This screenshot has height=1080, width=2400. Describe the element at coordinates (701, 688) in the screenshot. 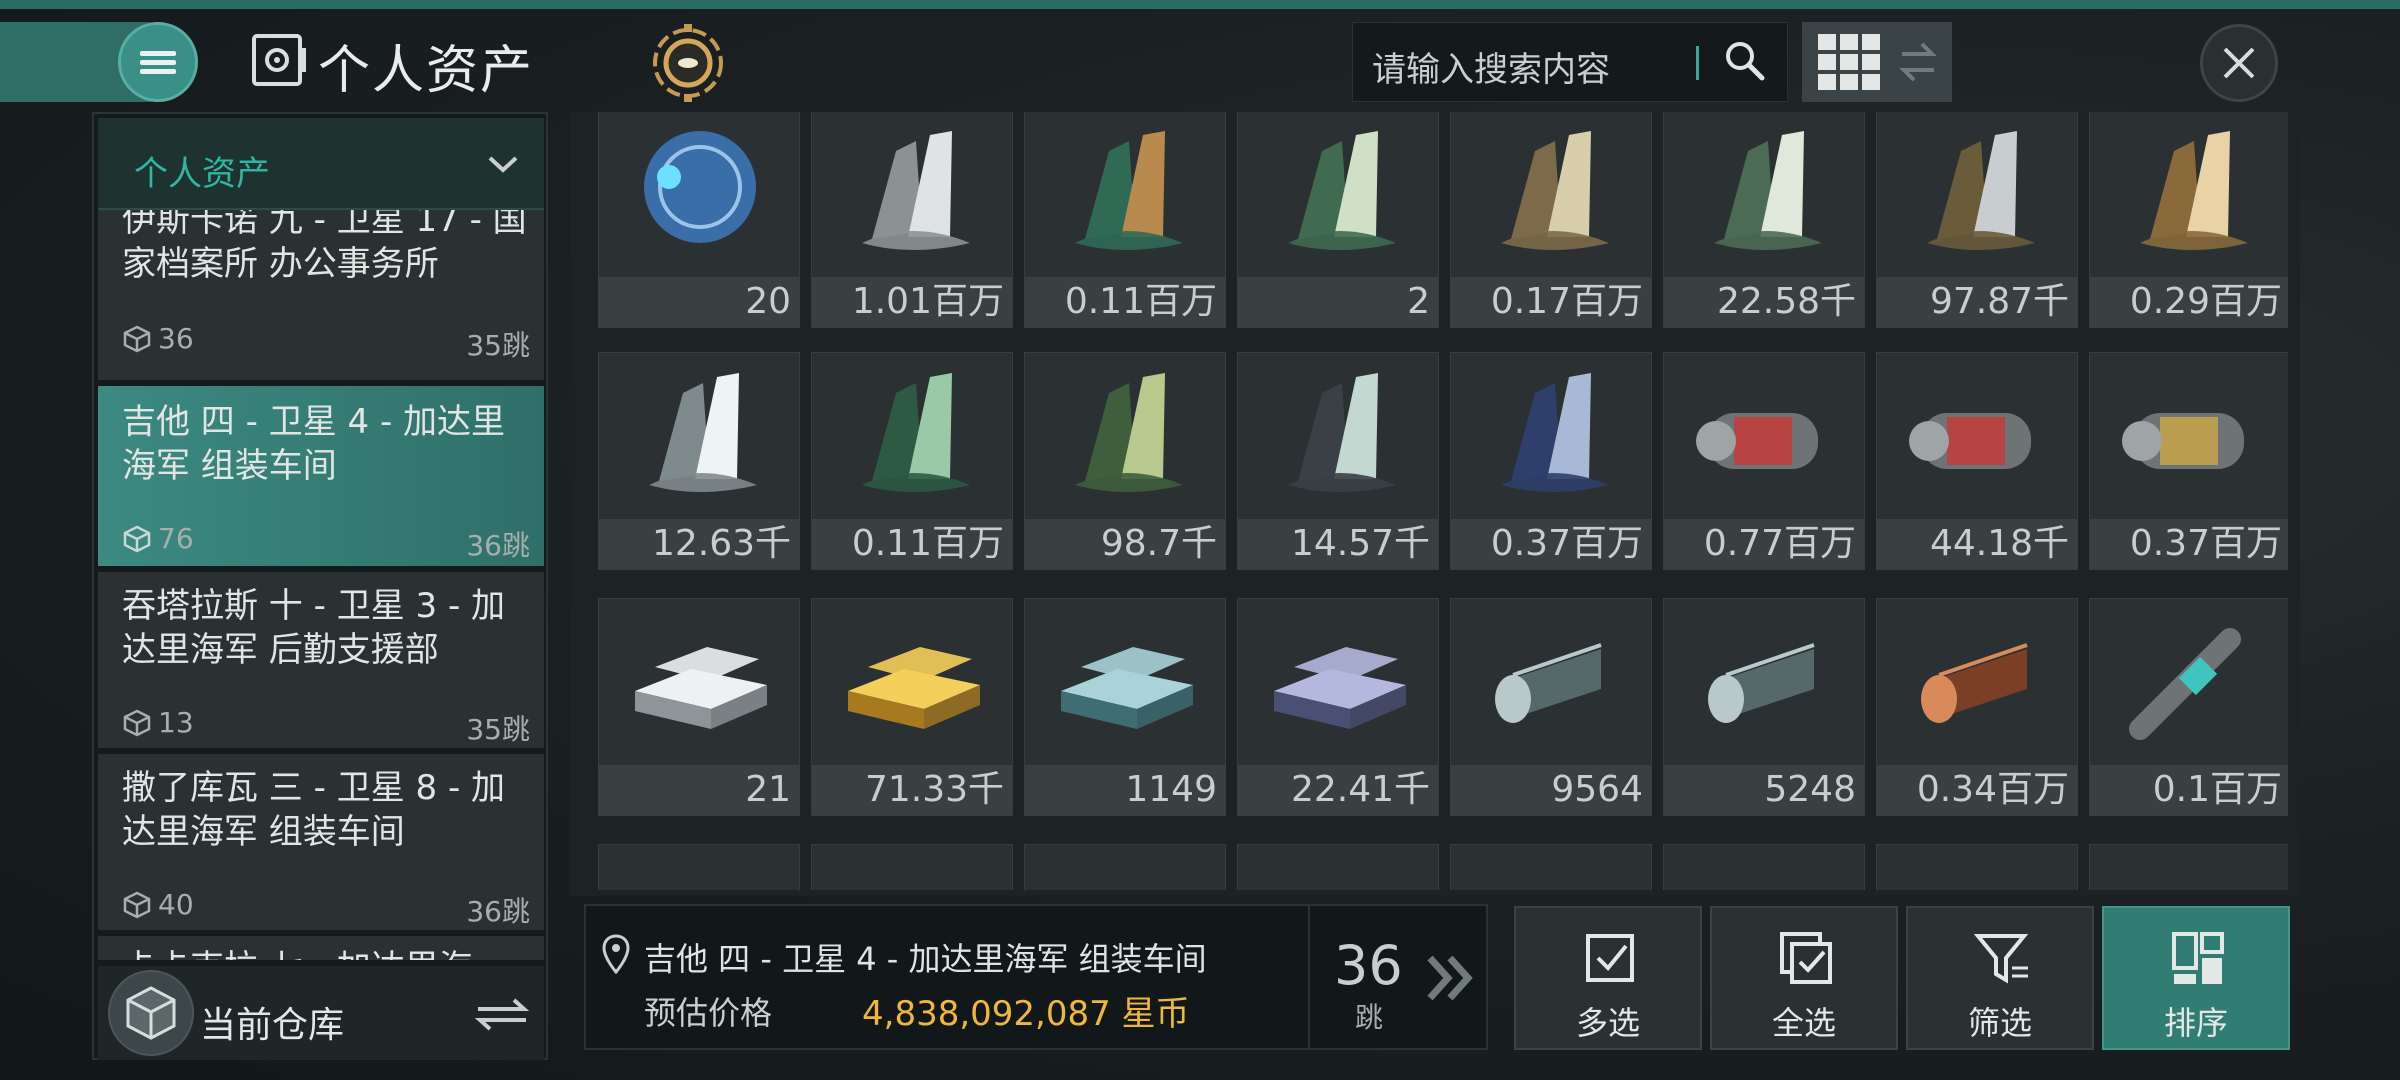

I see `silver-ingot-icon` at that location.